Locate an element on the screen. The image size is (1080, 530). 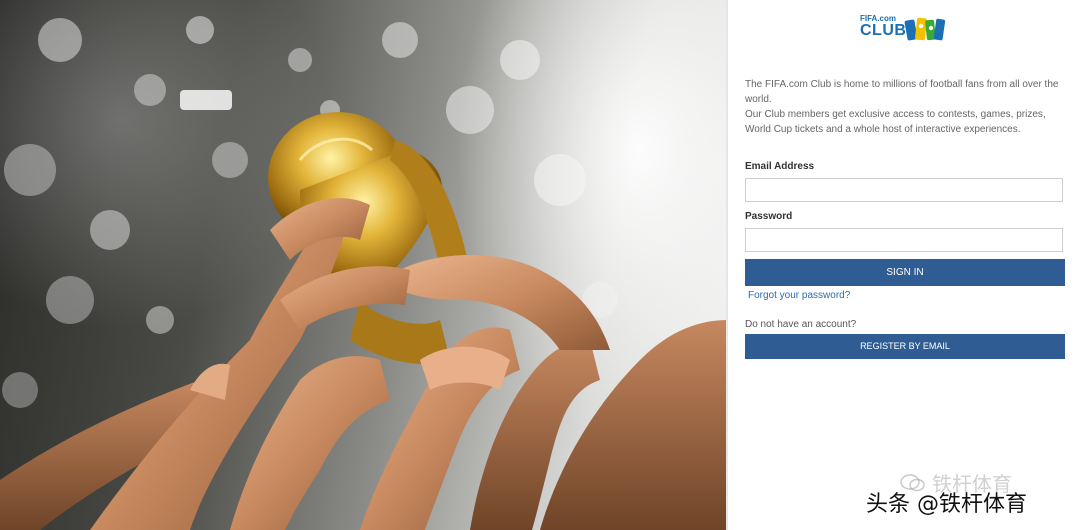
club-logo-mark-icon is located at coordinates (925, 29).